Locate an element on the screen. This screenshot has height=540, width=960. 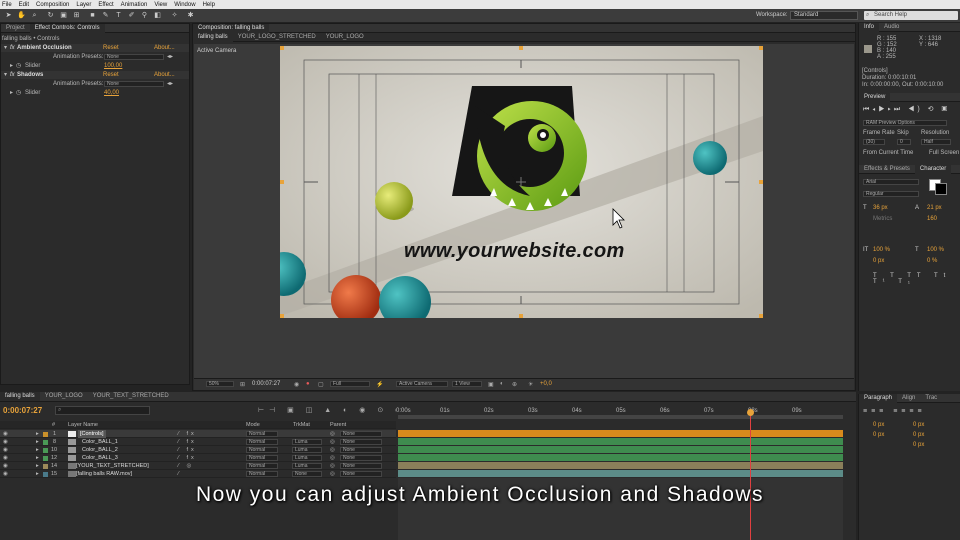
track-matte-select: None is located at coordinates (307, 474).